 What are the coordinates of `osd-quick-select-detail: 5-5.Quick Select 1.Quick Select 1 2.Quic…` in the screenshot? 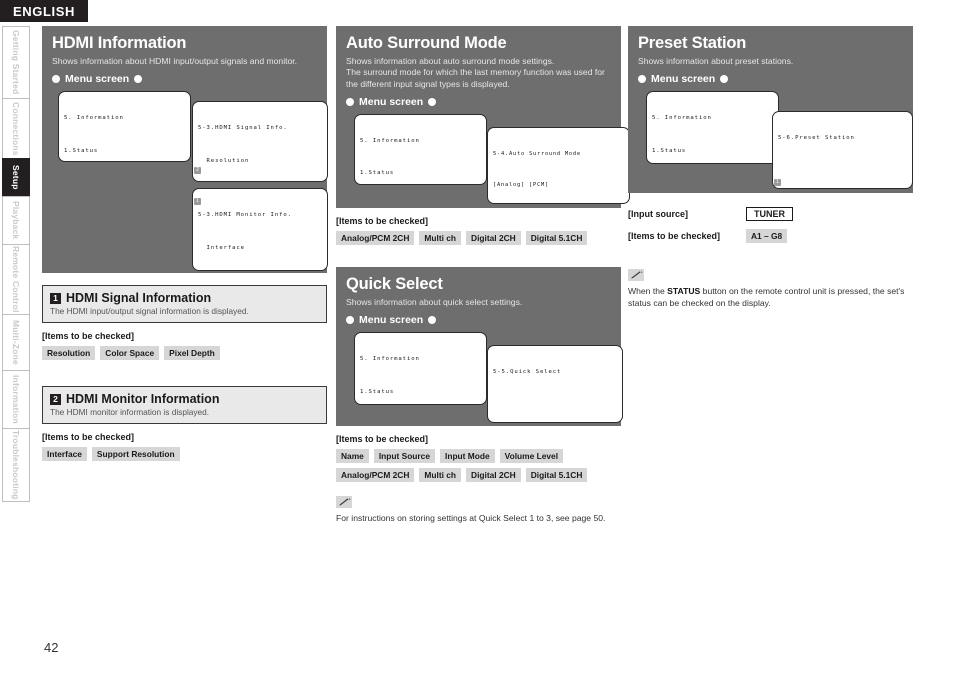 It's located at (555, 384).